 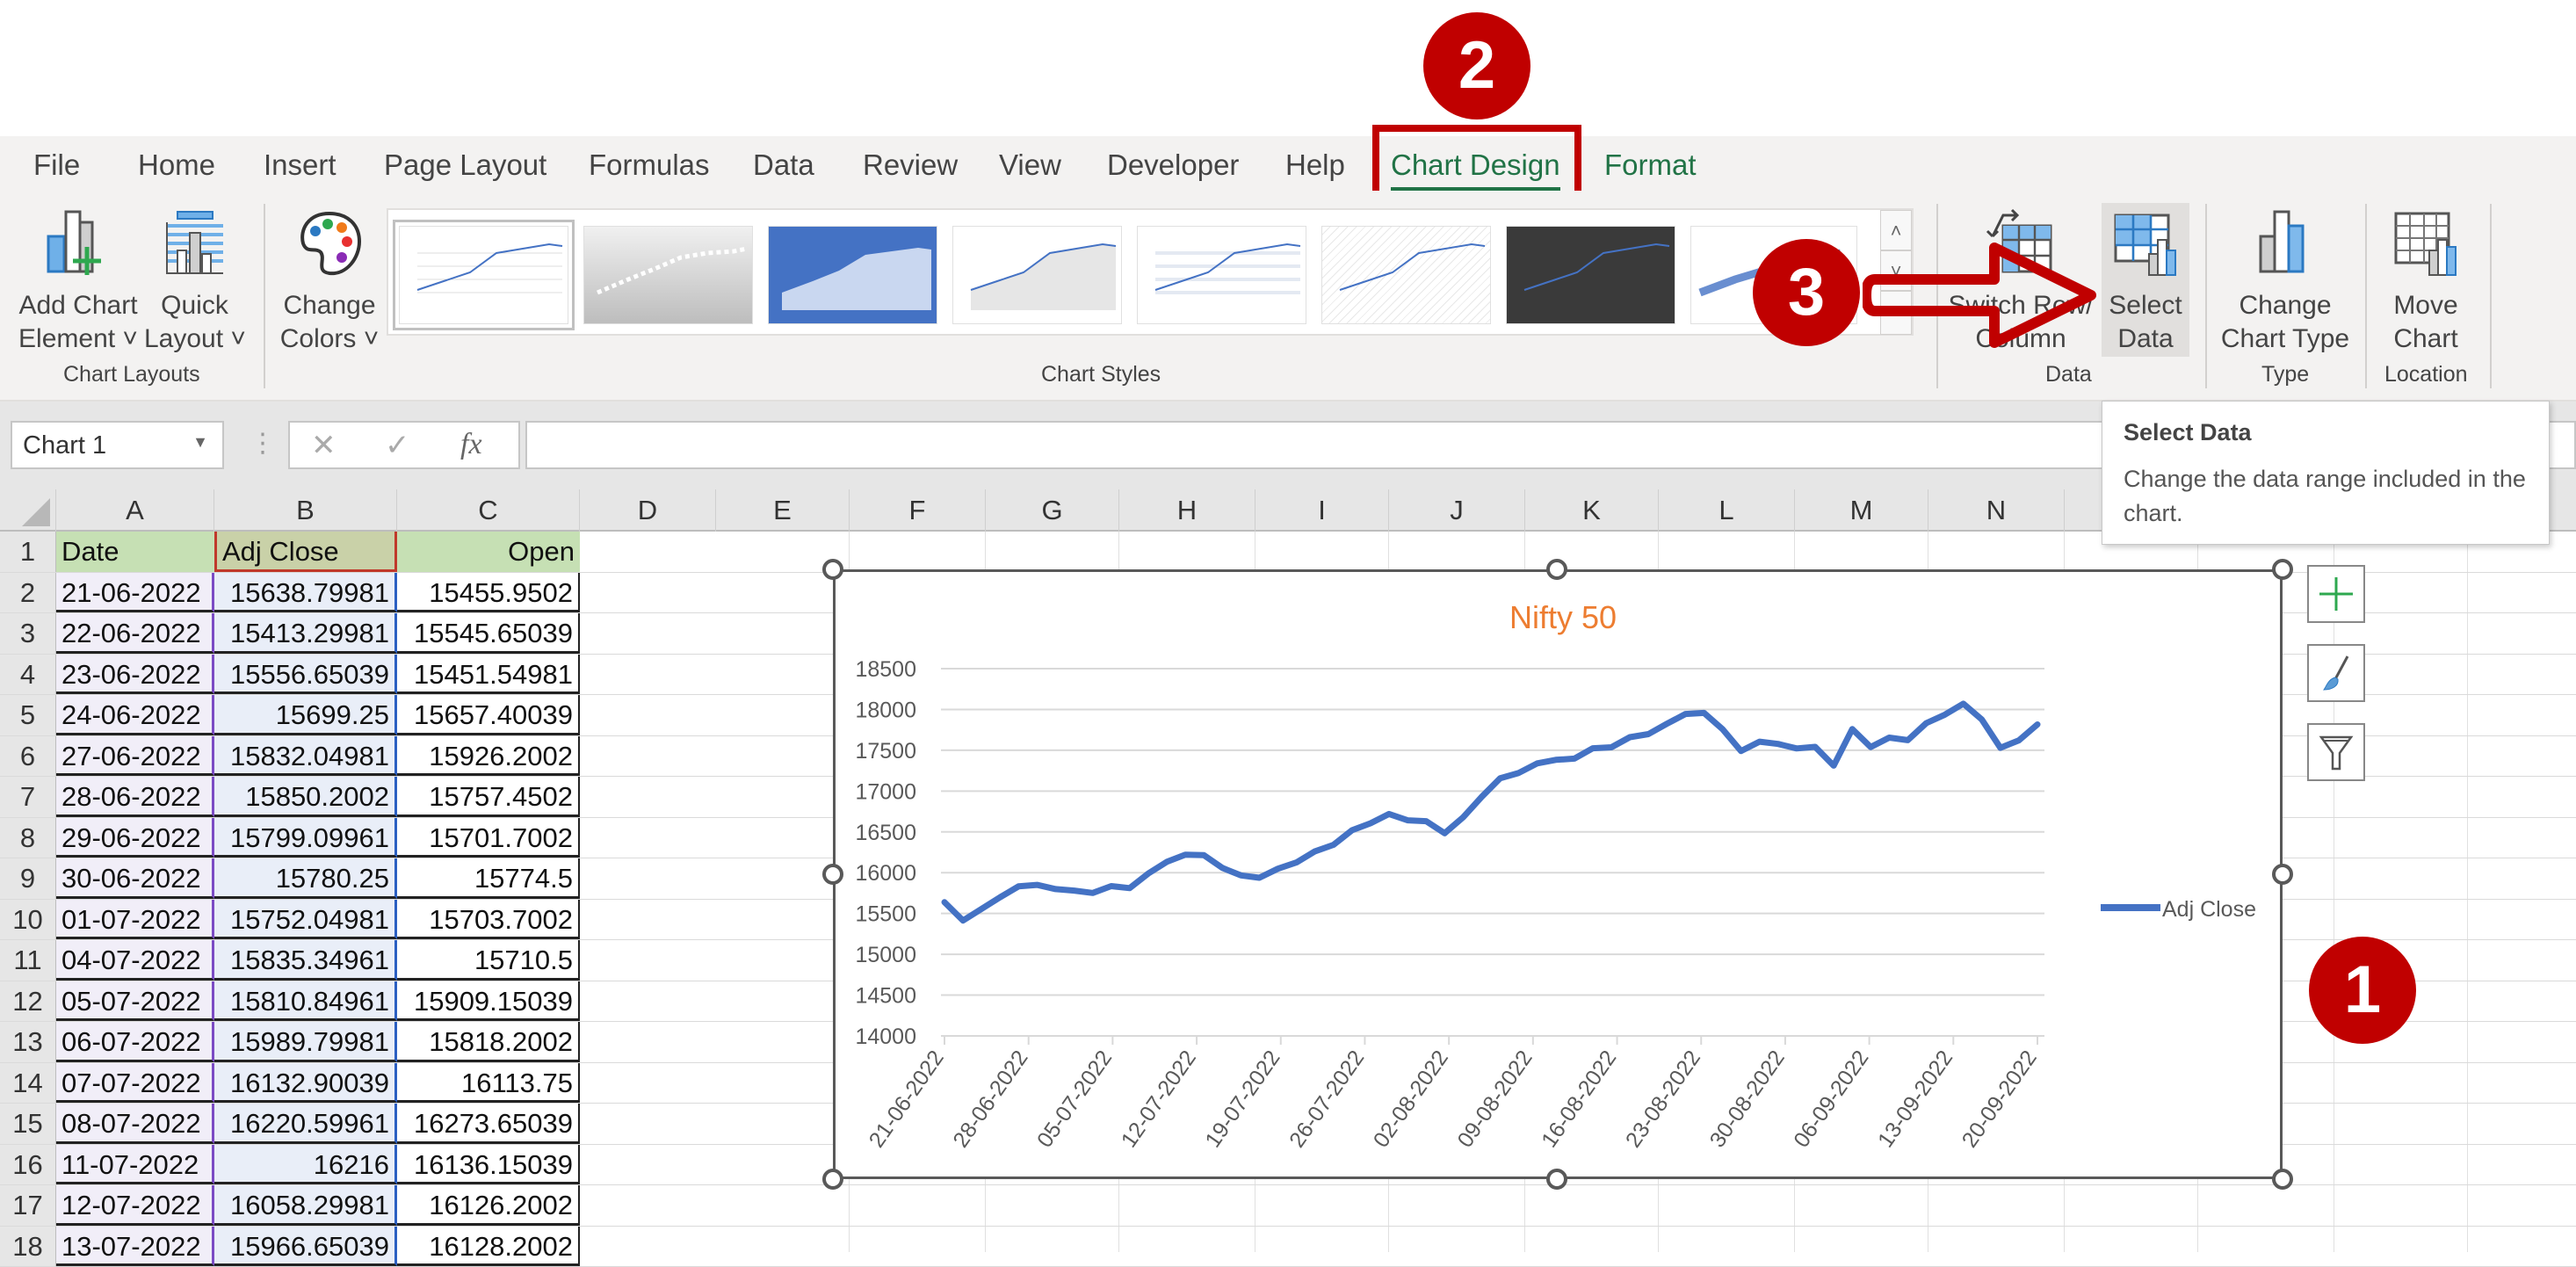 What do you see at coordinates (1592, 510) in the screenshot?
I see `column-header-k: K` at bounding box center [1592, 510].